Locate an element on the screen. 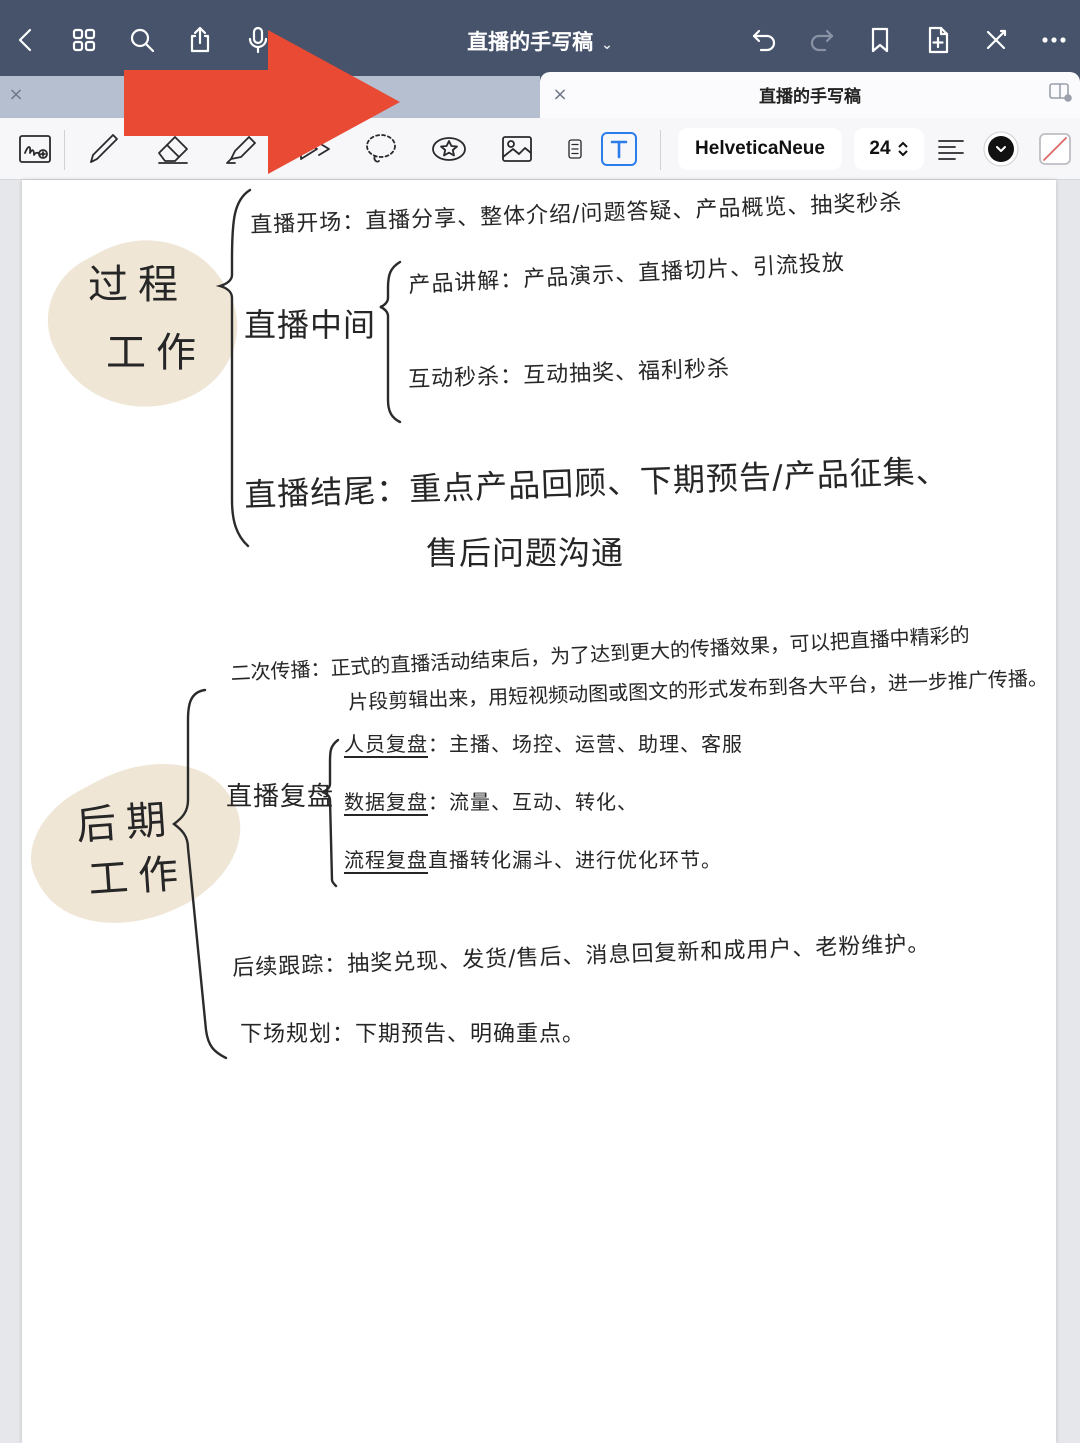 The height and width of the screenshot is (1443, 1080). tab-strip: × × 直播的手写稿 is located at coordinates (540, 95).